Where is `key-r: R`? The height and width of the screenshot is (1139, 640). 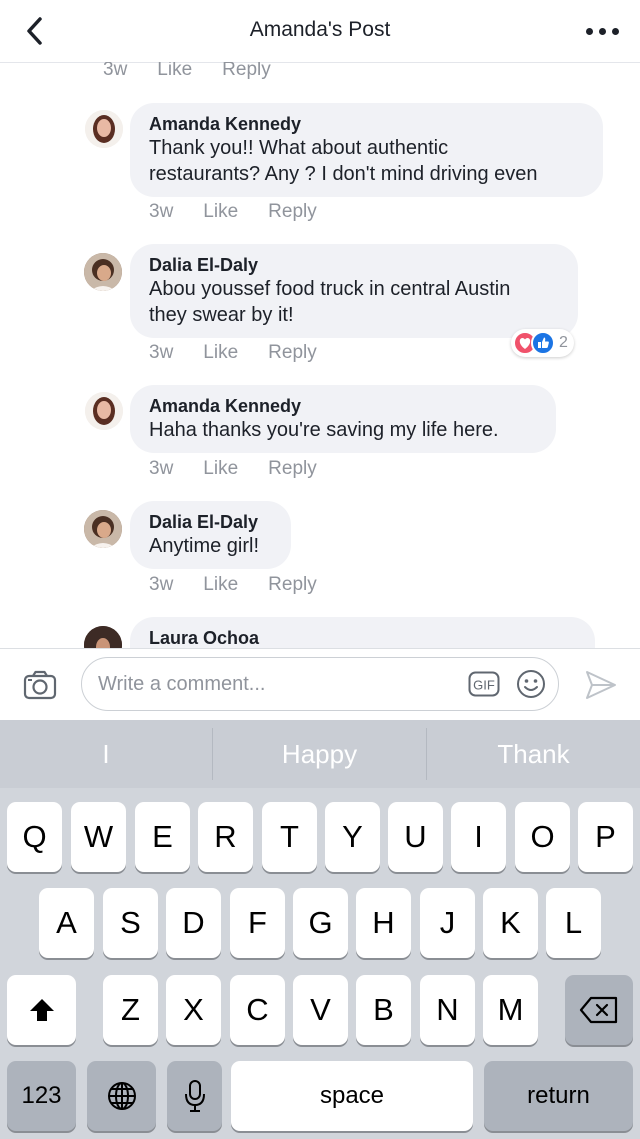
key-r: R is located at coordinates (225, 837).